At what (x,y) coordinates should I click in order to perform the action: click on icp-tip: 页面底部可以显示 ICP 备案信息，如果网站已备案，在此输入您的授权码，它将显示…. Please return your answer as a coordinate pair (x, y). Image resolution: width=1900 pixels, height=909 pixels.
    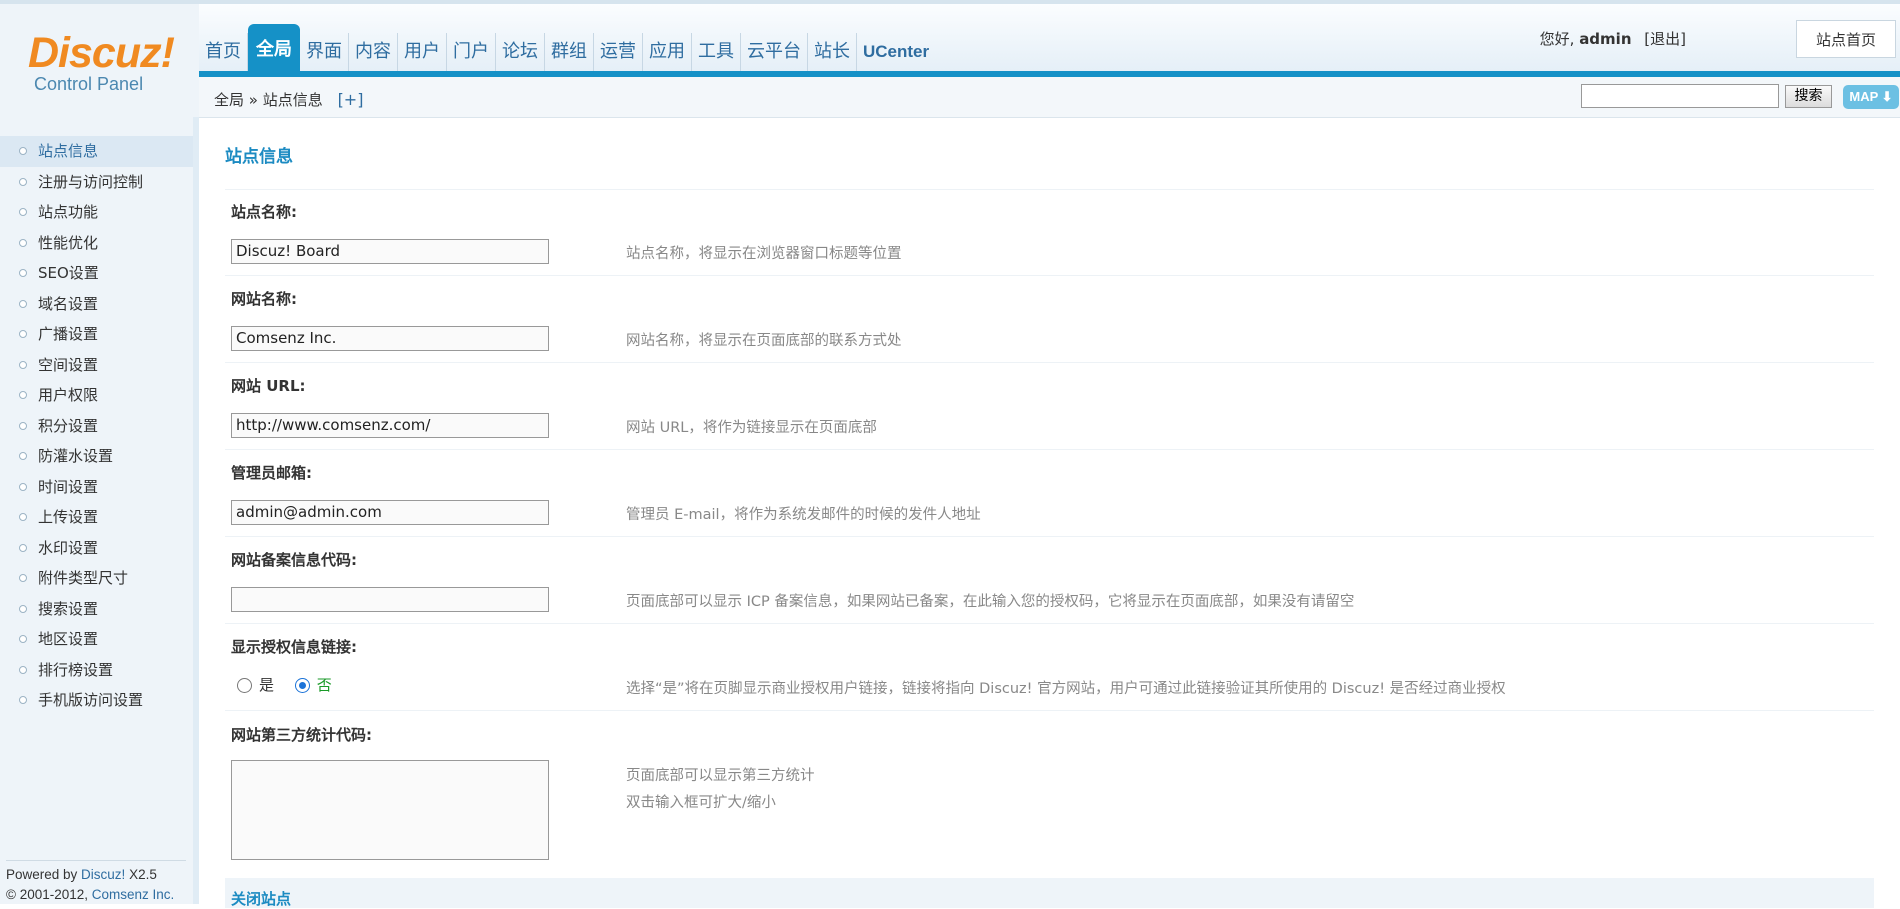
    Looking at the image, I should click on (990, 602).